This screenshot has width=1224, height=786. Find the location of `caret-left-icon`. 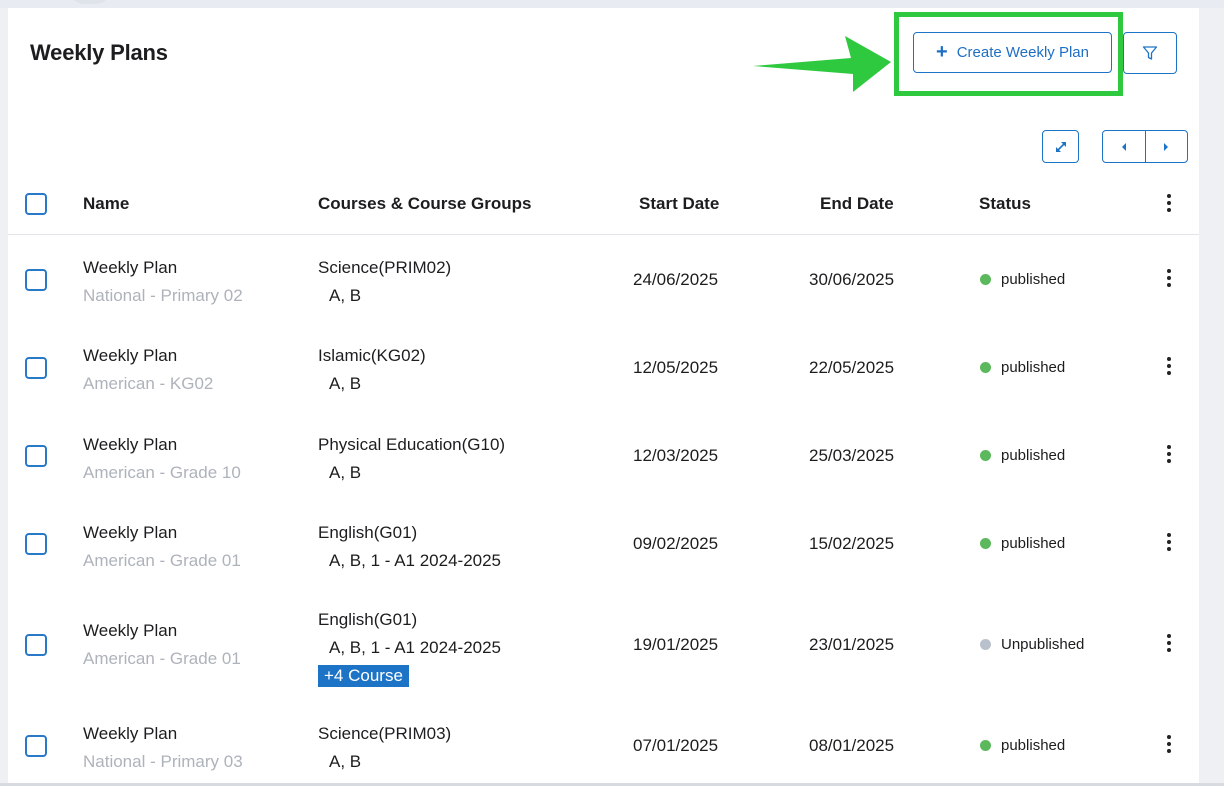

caret-left-icon is located at coordinates (1123, 146).